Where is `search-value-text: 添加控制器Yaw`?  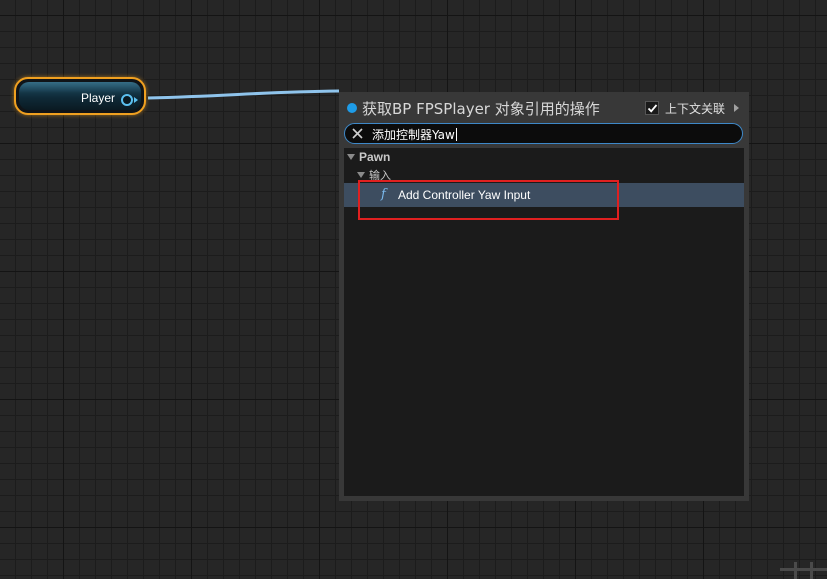 search-value-text: 添加控制器Yaw is located at coordinates (413, 135).